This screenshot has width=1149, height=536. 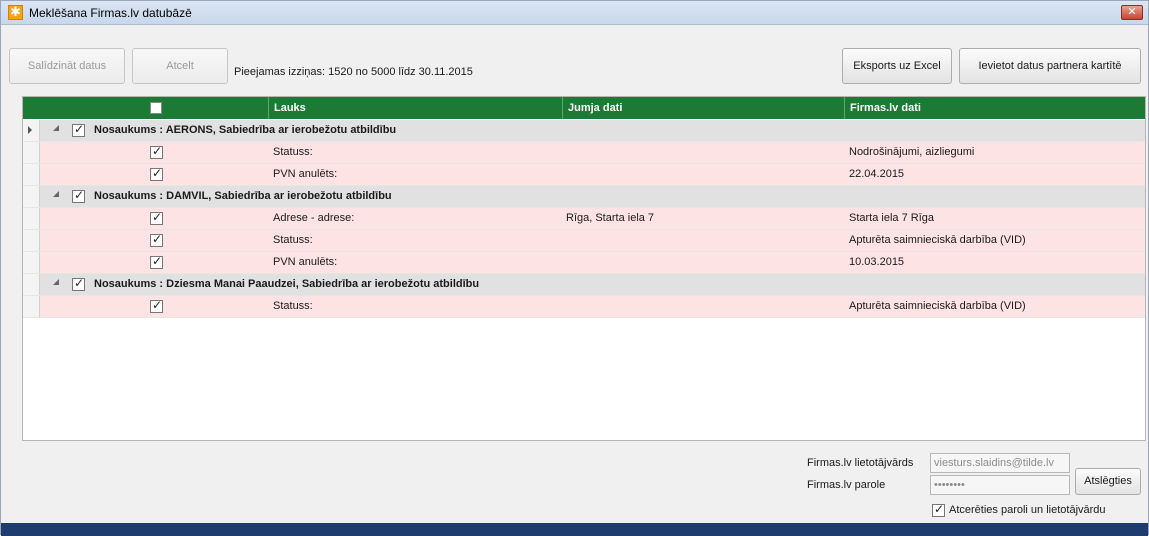 What do you see at coordinates (1050, 66) in the screenshot?
I see `import-partner-button: Ievietot datus partnera kartītē` at bounding box center [1050, 66].